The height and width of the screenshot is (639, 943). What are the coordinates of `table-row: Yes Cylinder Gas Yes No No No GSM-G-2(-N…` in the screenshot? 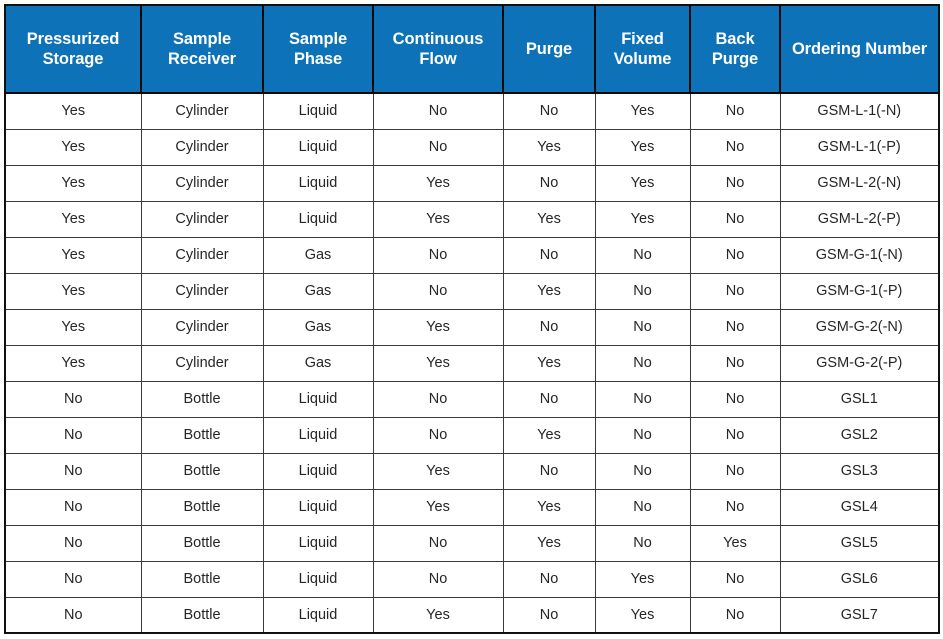 It's located at (472, 327).